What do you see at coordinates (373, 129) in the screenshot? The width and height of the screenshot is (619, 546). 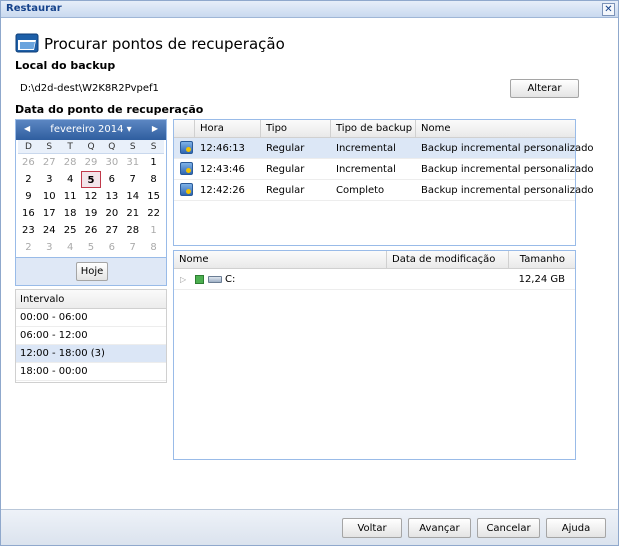 I see `col-backup-type: Tipo de backup` at bounding box center [373, 129].